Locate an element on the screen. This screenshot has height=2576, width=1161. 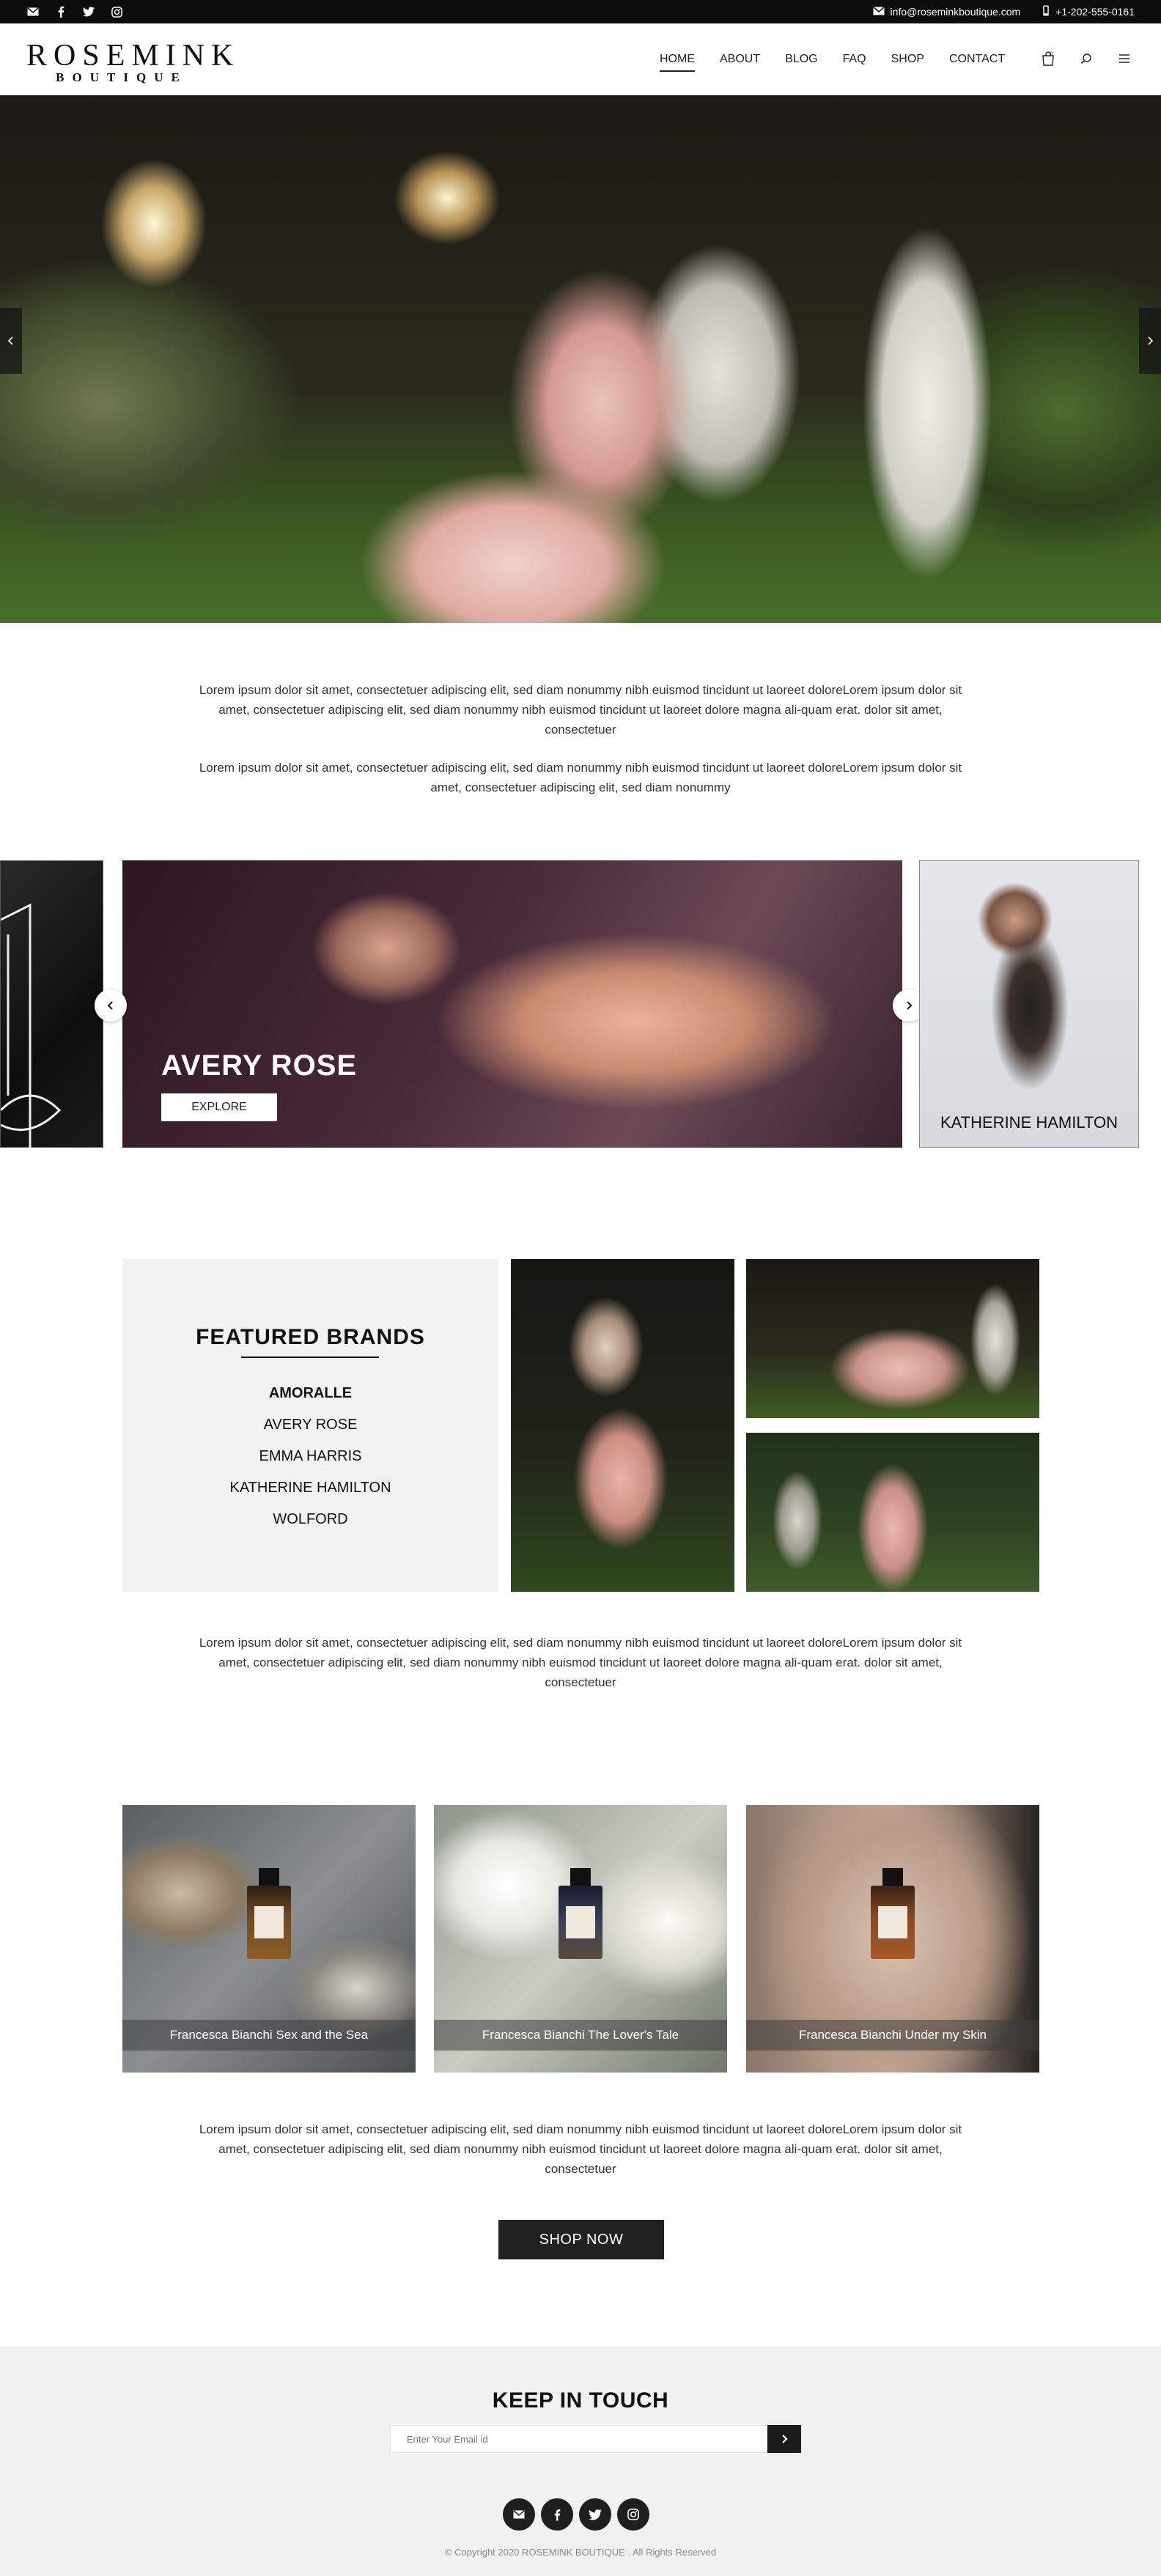
newsletter-submit-button is located at coordinates (784, 2439).